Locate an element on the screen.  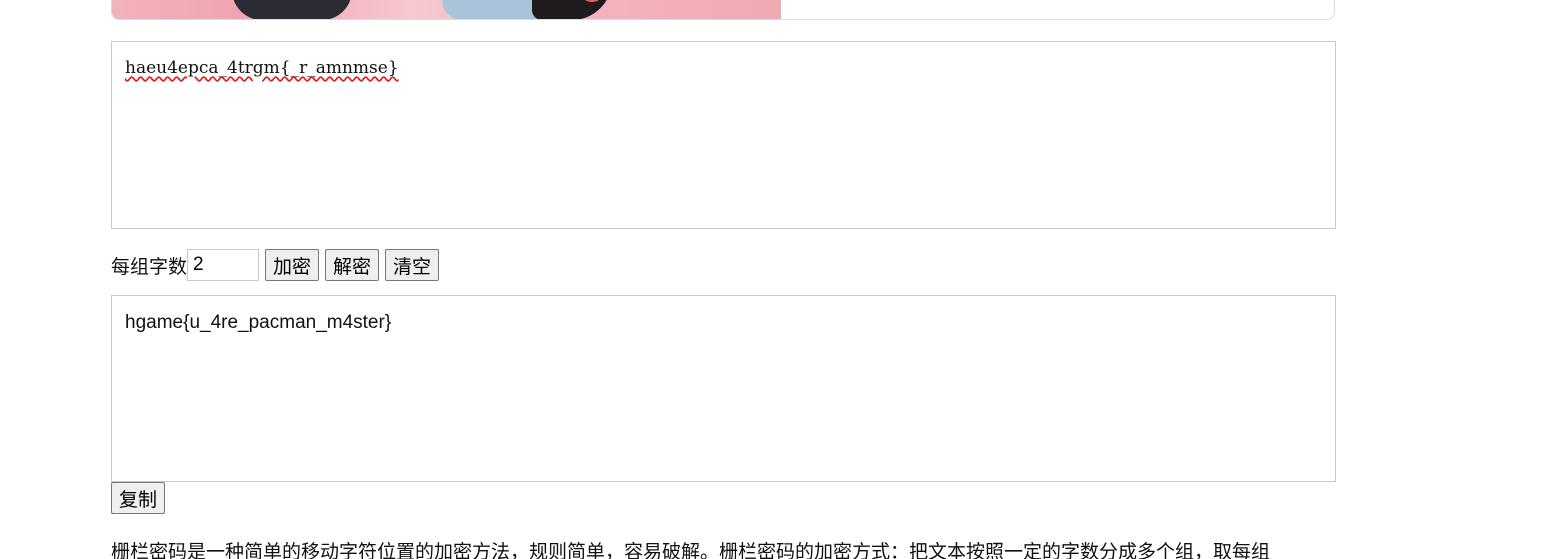
decrypt-button: 解密 is located at coordinates (352, 265).